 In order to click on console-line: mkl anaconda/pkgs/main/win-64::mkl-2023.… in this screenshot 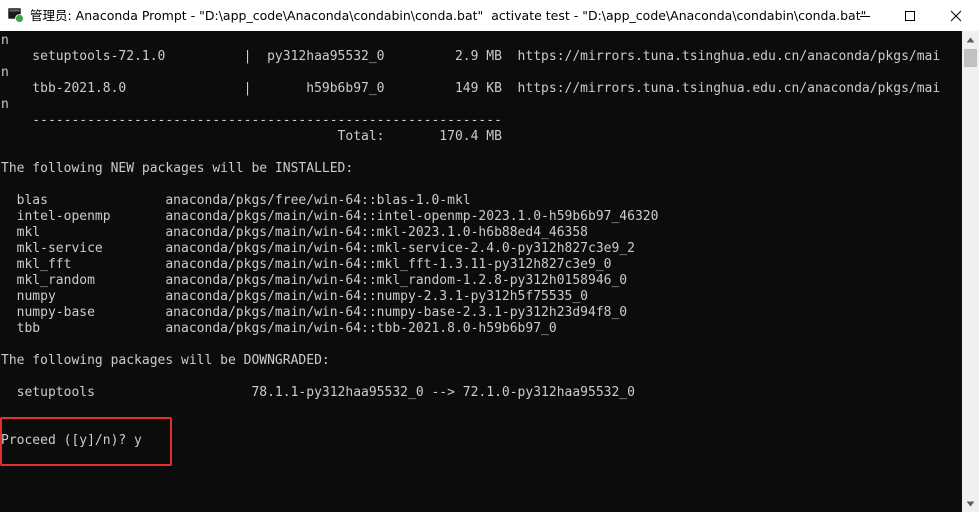, I will do `click(294, 232)`.